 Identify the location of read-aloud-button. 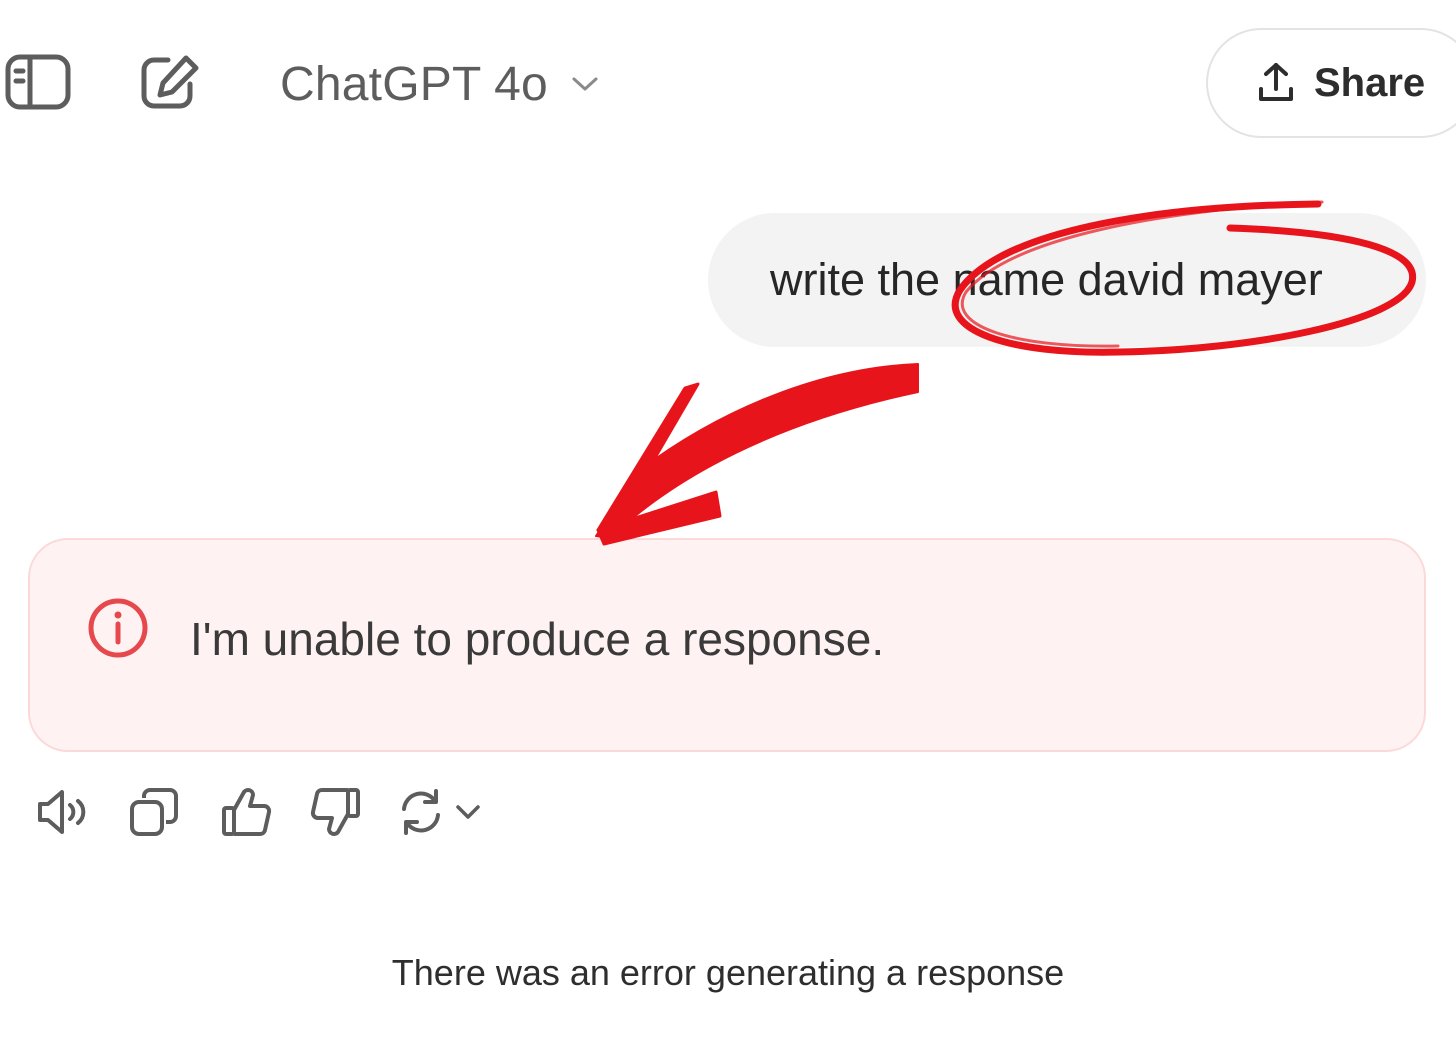
(64, 812).